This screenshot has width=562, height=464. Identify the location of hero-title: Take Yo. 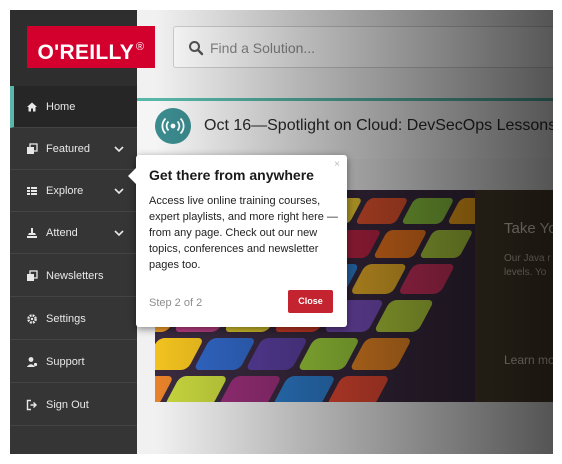
(528, 228).